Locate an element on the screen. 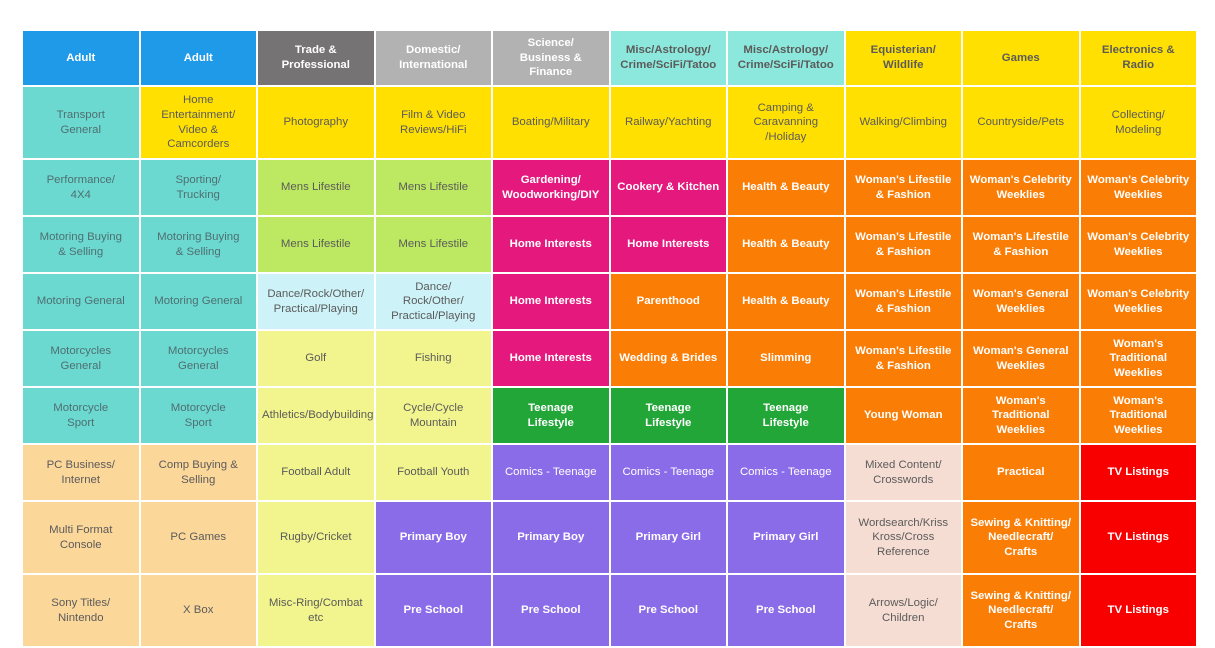 The image size is (1215, 648). grid-cell-arrows-logic-children: Arrows/Logic/ Children is located at coordinates (903, 610).